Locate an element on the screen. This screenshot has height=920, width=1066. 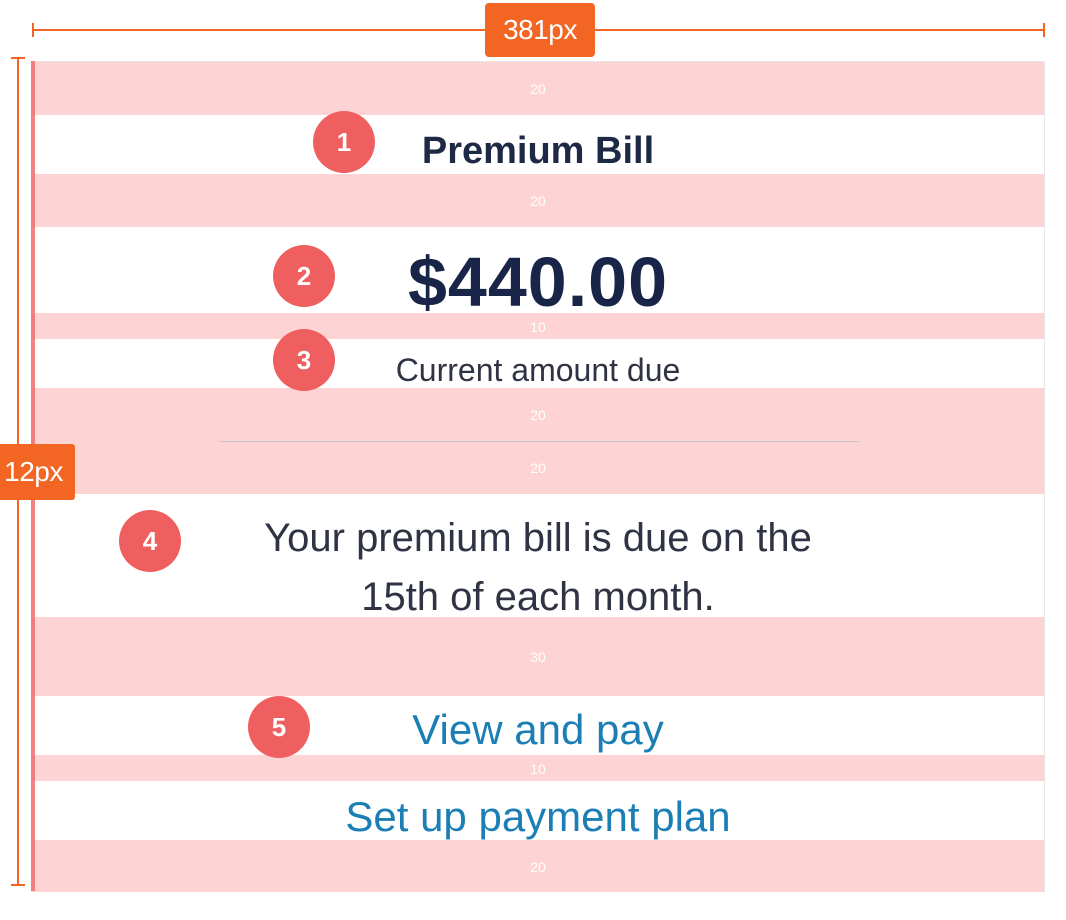
width-dimension-cap-right is located at coordinates (1044, 30).